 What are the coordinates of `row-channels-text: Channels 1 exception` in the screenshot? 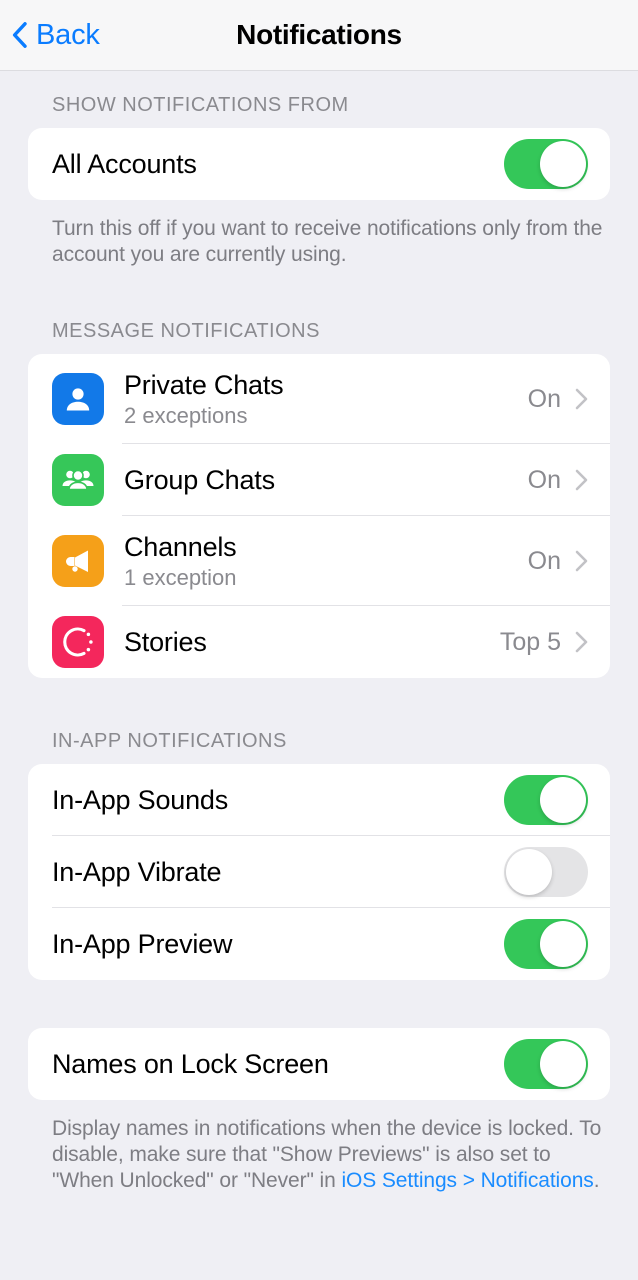 It's located at (326, 561).